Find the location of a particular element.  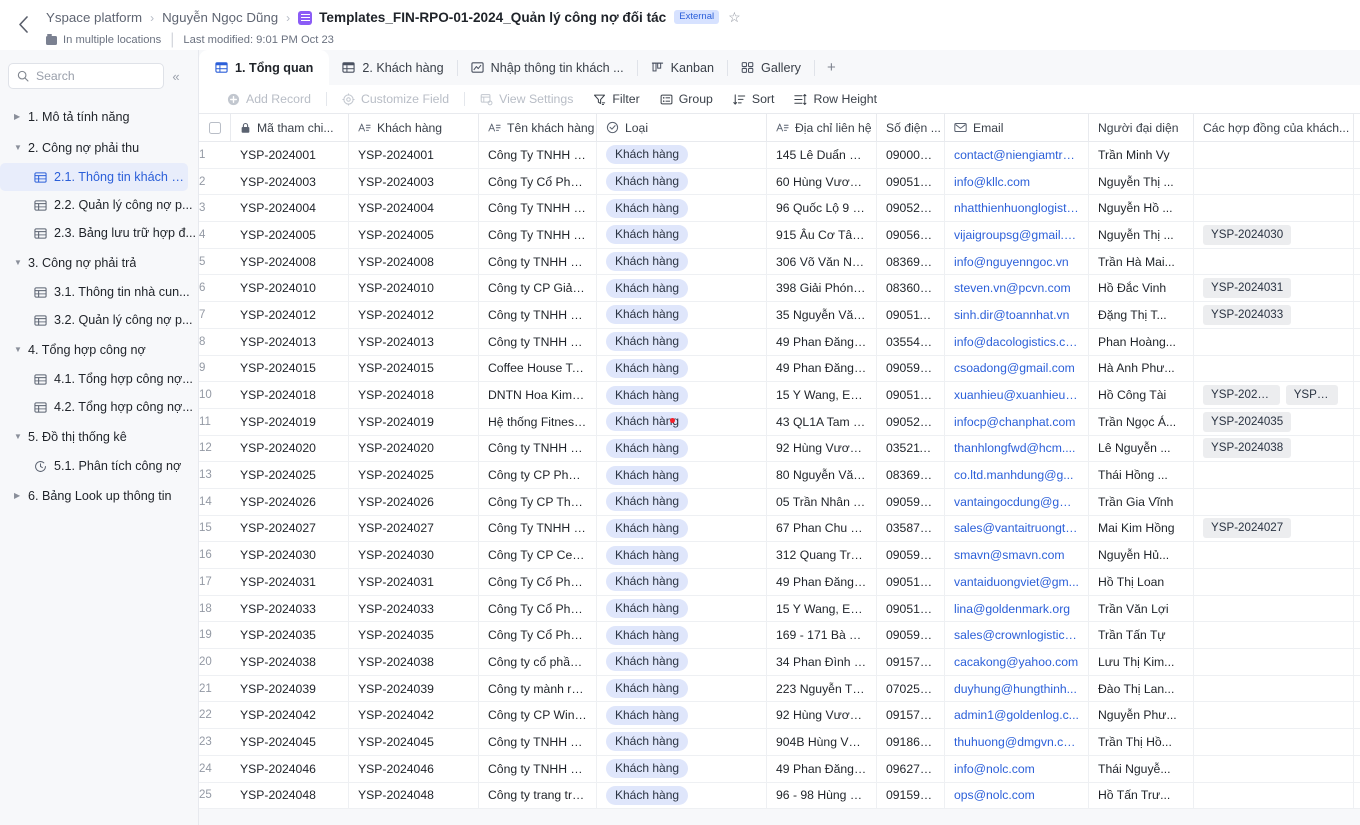

cell-khach_hang: YSP-2024039 is located at coordinates (414, 688).